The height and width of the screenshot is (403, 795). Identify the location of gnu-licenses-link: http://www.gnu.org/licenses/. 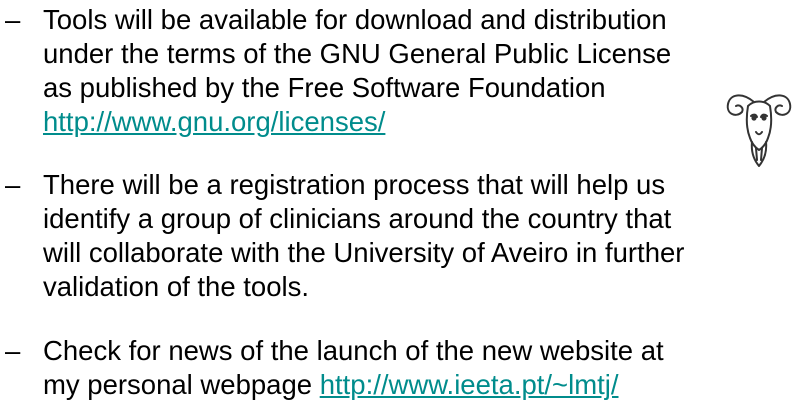
(214, 121).